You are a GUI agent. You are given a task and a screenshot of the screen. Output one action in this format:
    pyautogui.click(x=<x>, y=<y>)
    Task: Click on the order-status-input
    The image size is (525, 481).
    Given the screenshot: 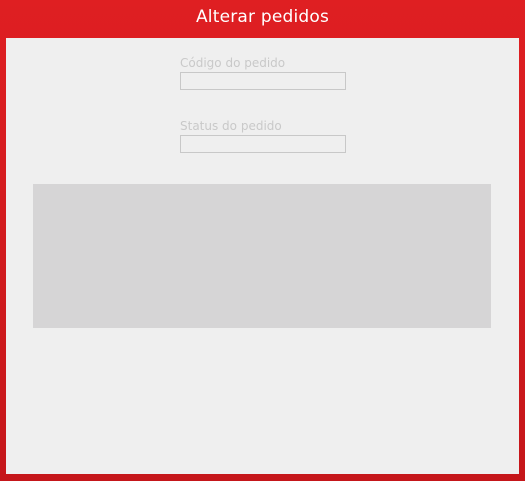 What is the action you would take?
    pyautogui.click(x=263, y=144)
    